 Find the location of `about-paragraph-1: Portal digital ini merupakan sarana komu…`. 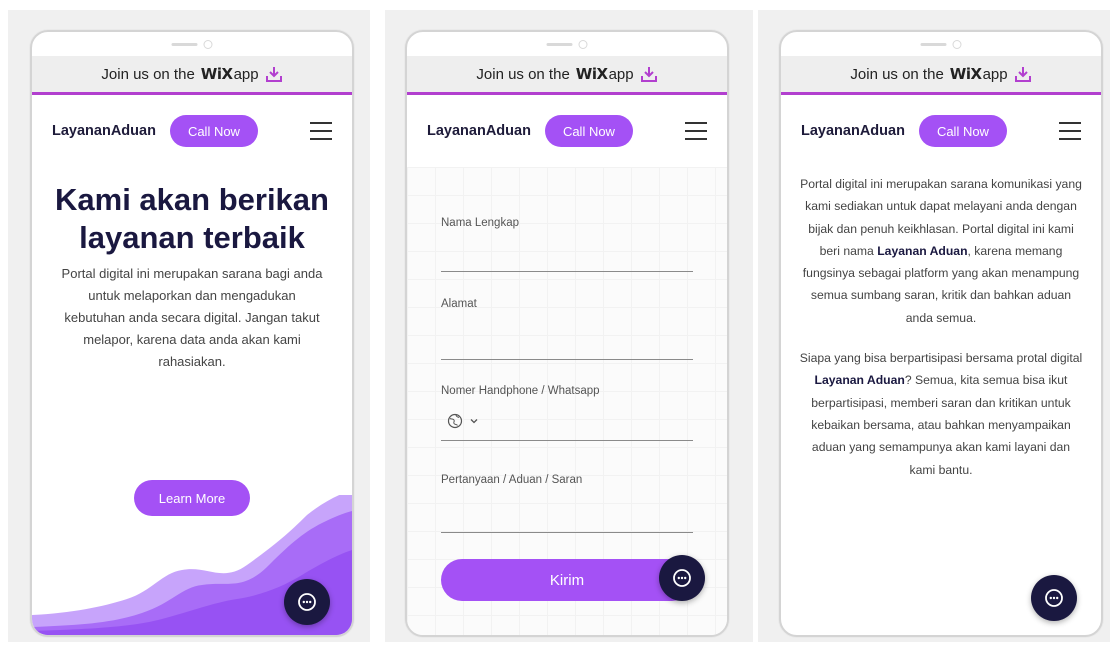

about-paragraph-1: Portal digital ini merupakan sarana komu… is located at coordinates (941, 251).